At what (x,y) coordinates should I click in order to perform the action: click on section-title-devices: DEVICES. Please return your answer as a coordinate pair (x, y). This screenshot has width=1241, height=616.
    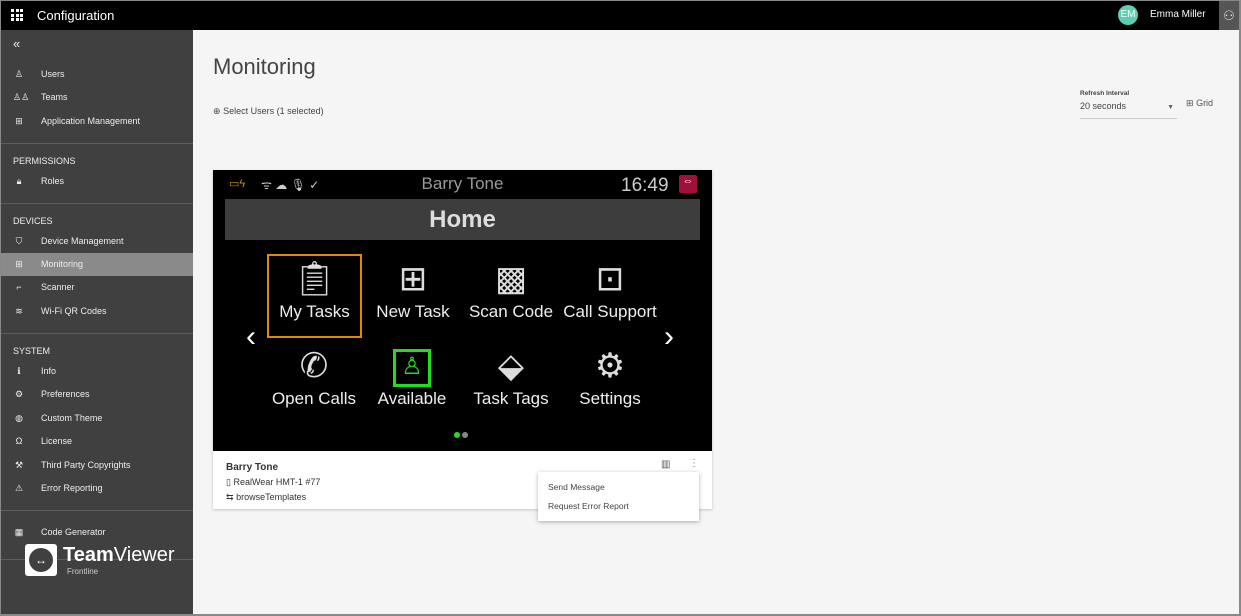
    Looking at the image, I should click on (33, 221).